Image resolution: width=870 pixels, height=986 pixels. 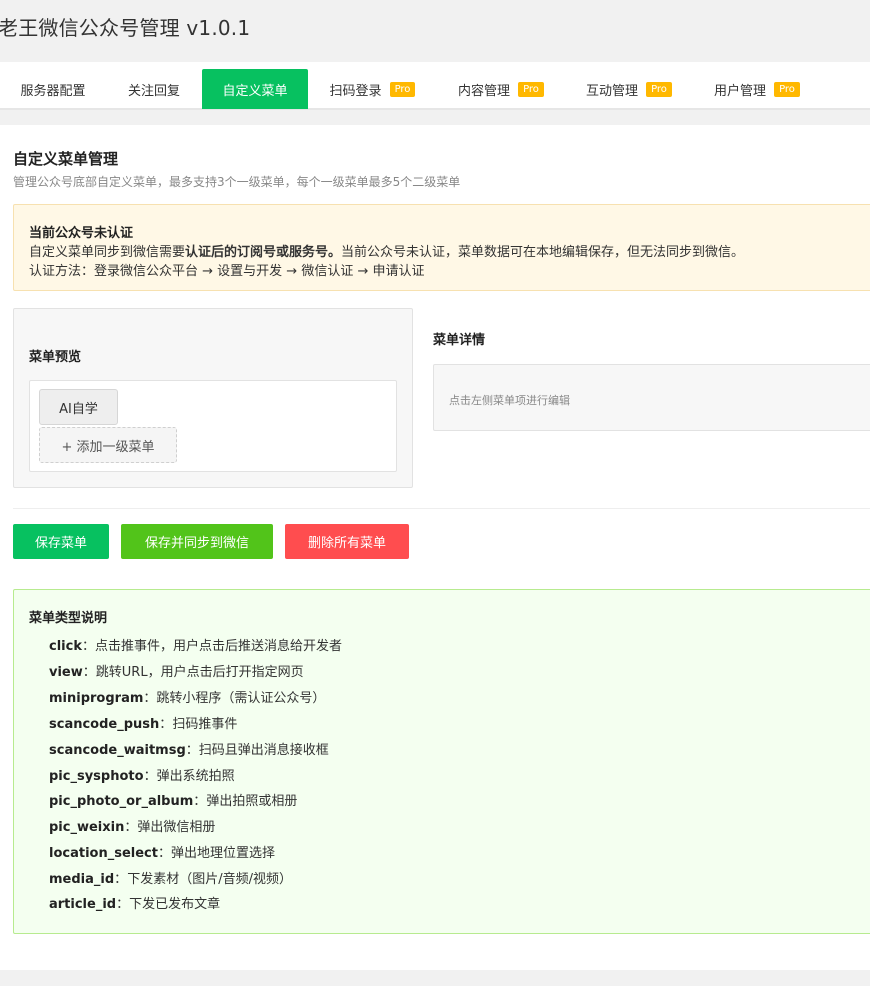 I want to click on type-key: pic_sysphoto, so click(x=96, y=776).